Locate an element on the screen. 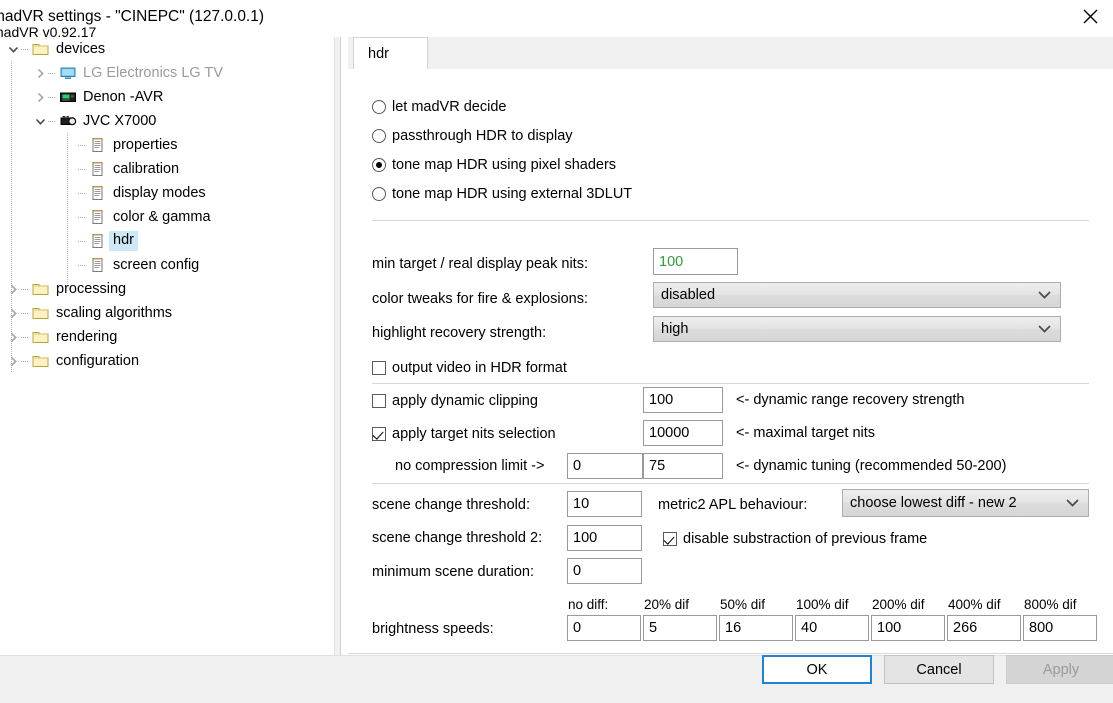  dynamic-clipping-checkbox-row: apply dynamic clipping is located at coordinates (455, 401).